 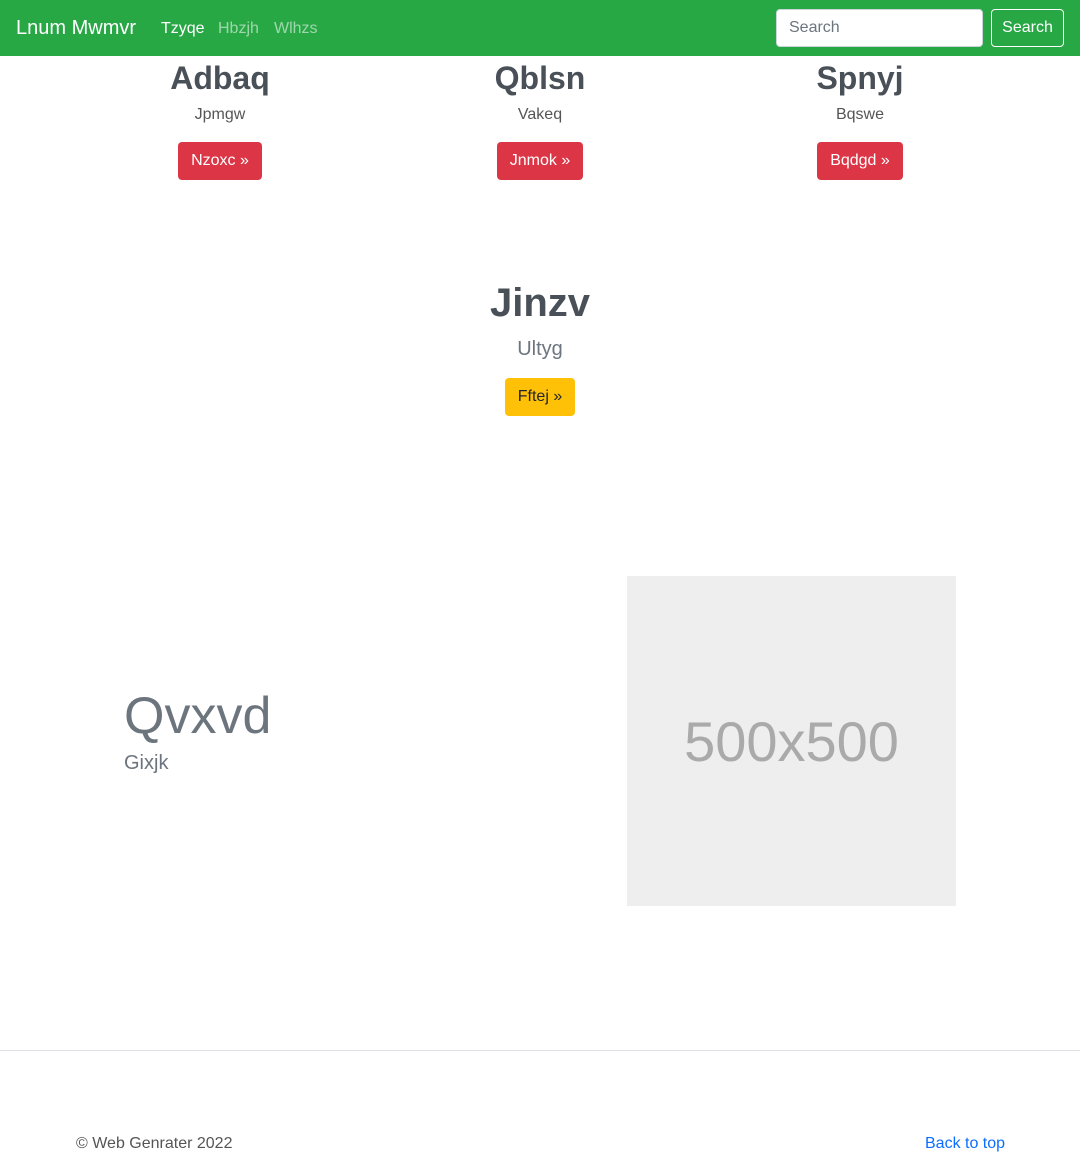 I want to click on nav-link-tzyqe: Tzyqe, so click(x=183, y=29).